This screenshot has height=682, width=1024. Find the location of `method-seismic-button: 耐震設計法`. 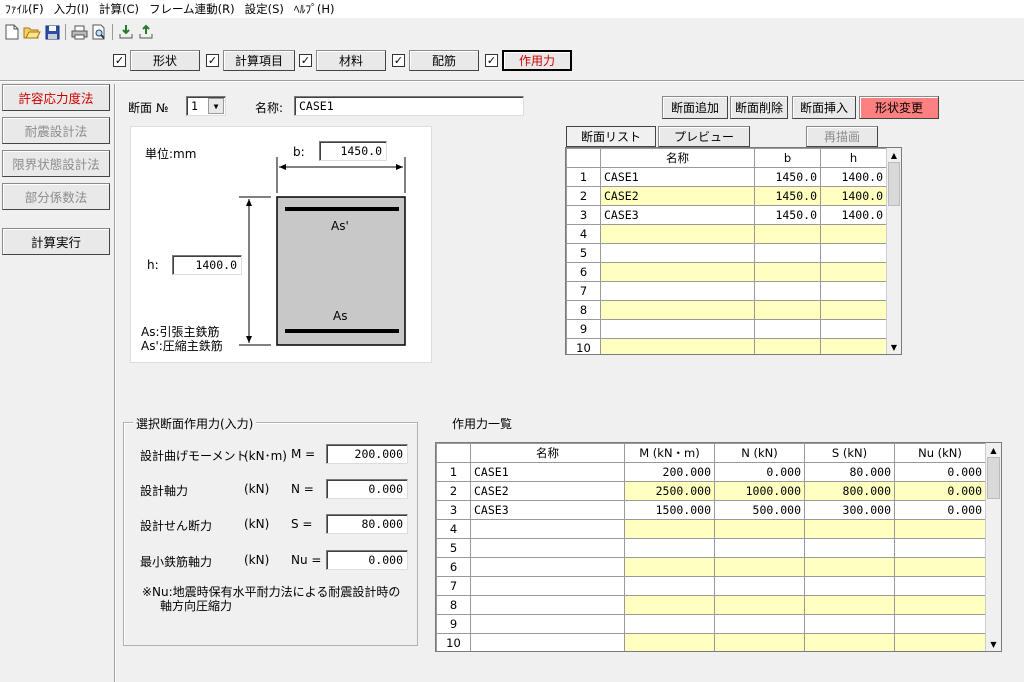

method-seismic-button: 耐震設計法 is located at coordinates (56, 130).